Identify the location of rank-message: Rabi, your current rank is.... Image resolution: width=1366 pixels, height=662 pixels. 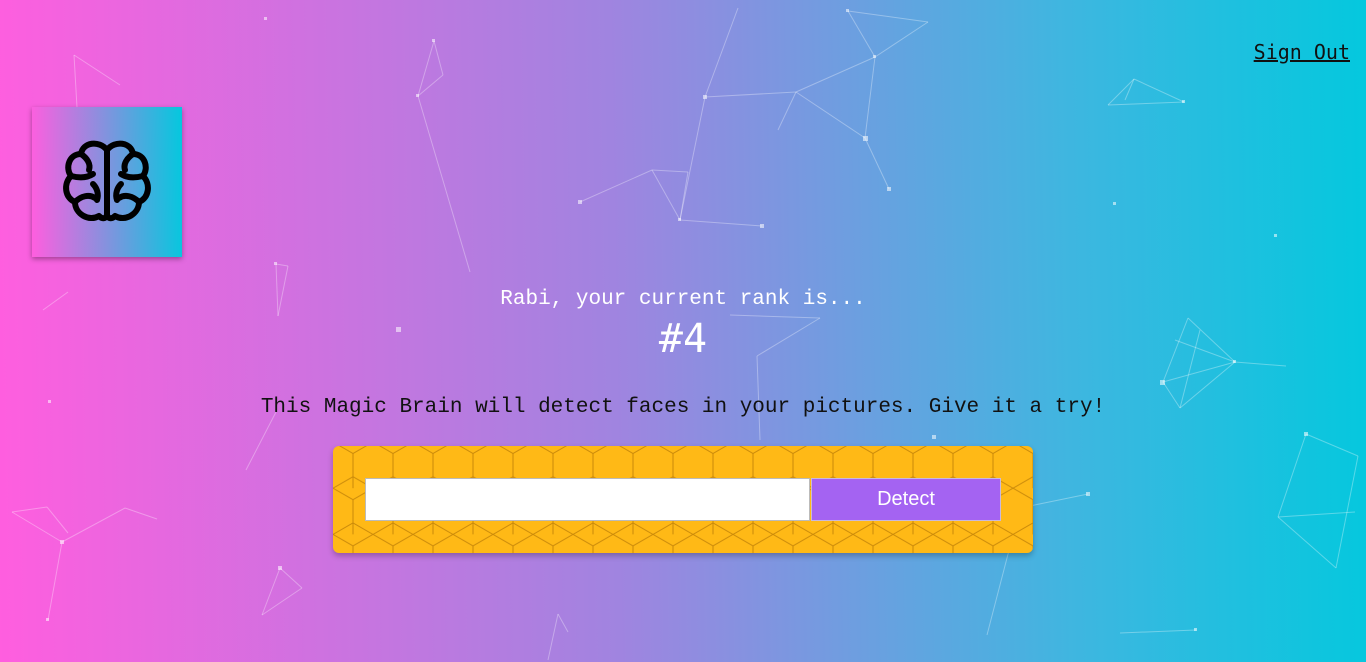
(683, 299).